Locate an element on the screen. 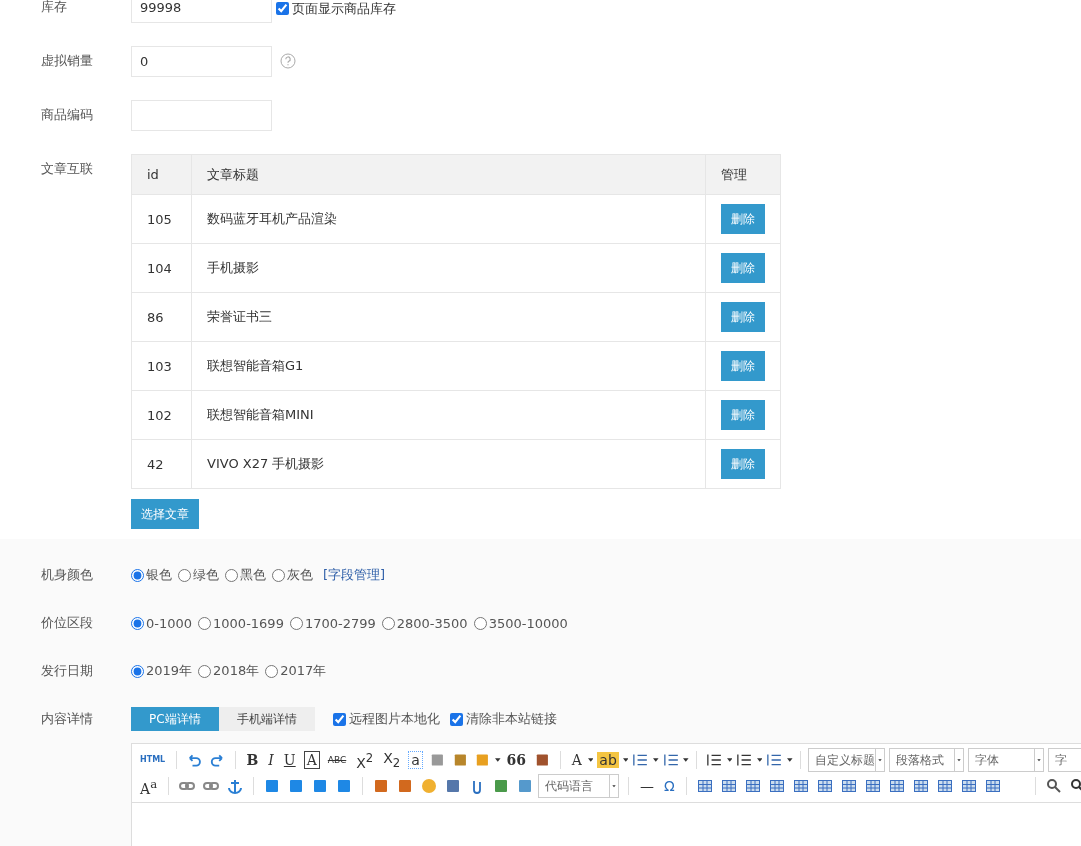 The image size is (1081, 846). toolbar-button: — is located at coordinates (647, 786).